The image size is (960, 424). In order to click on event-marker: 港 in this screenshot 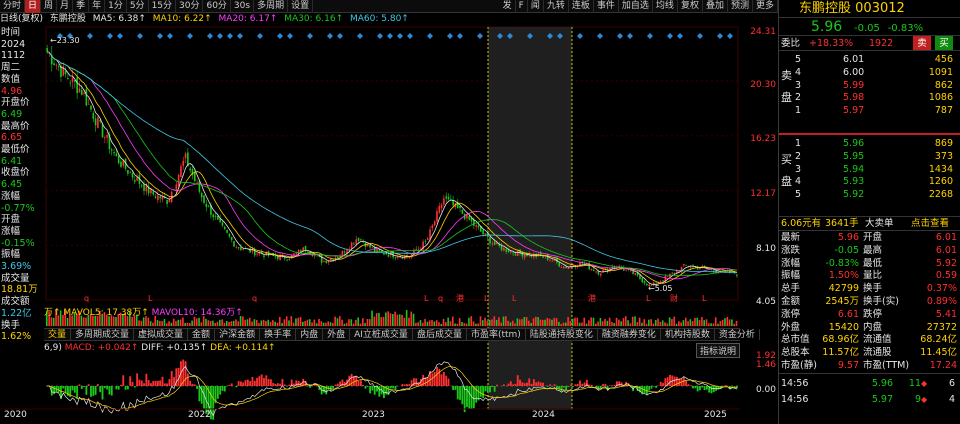, I will do `click(592, 298)`.